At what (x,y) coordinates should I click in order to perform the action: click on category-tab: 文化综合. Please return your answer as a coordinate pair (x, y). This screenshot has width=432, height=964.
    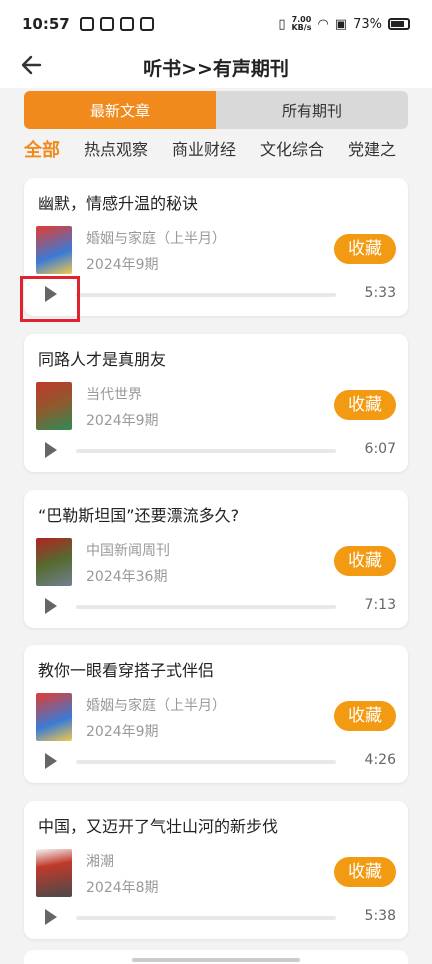
    Looking at the image, I should click on (292, 150).